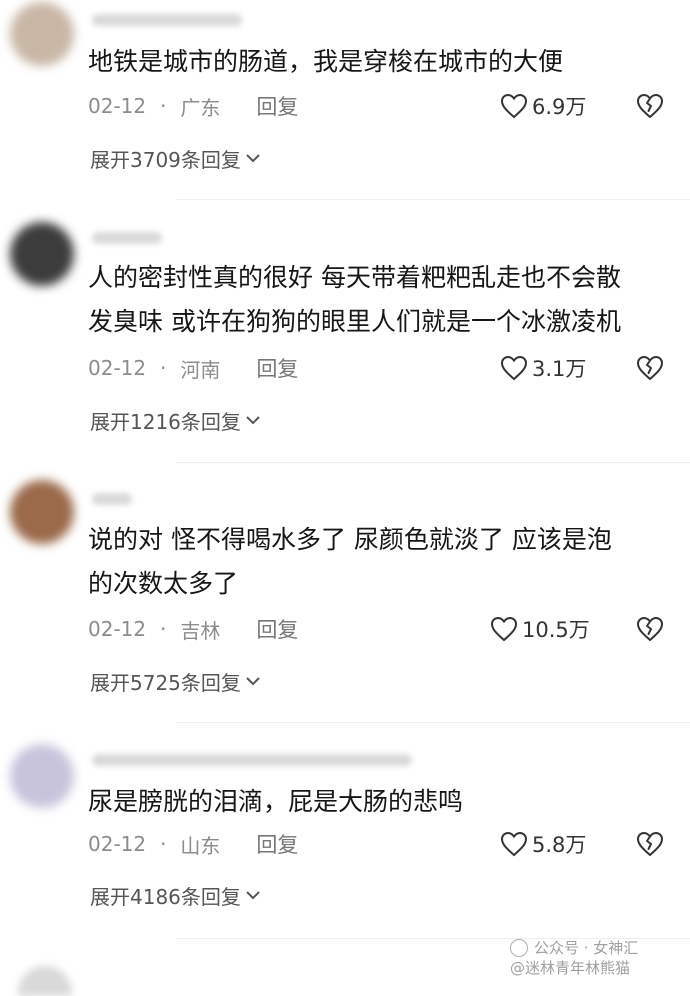 Image resolution: width=690 pixels, height=996 pixels. Describe the element at coordinates (559, 845) in the screenshot. I see `like-count: 5.8万` at that location.